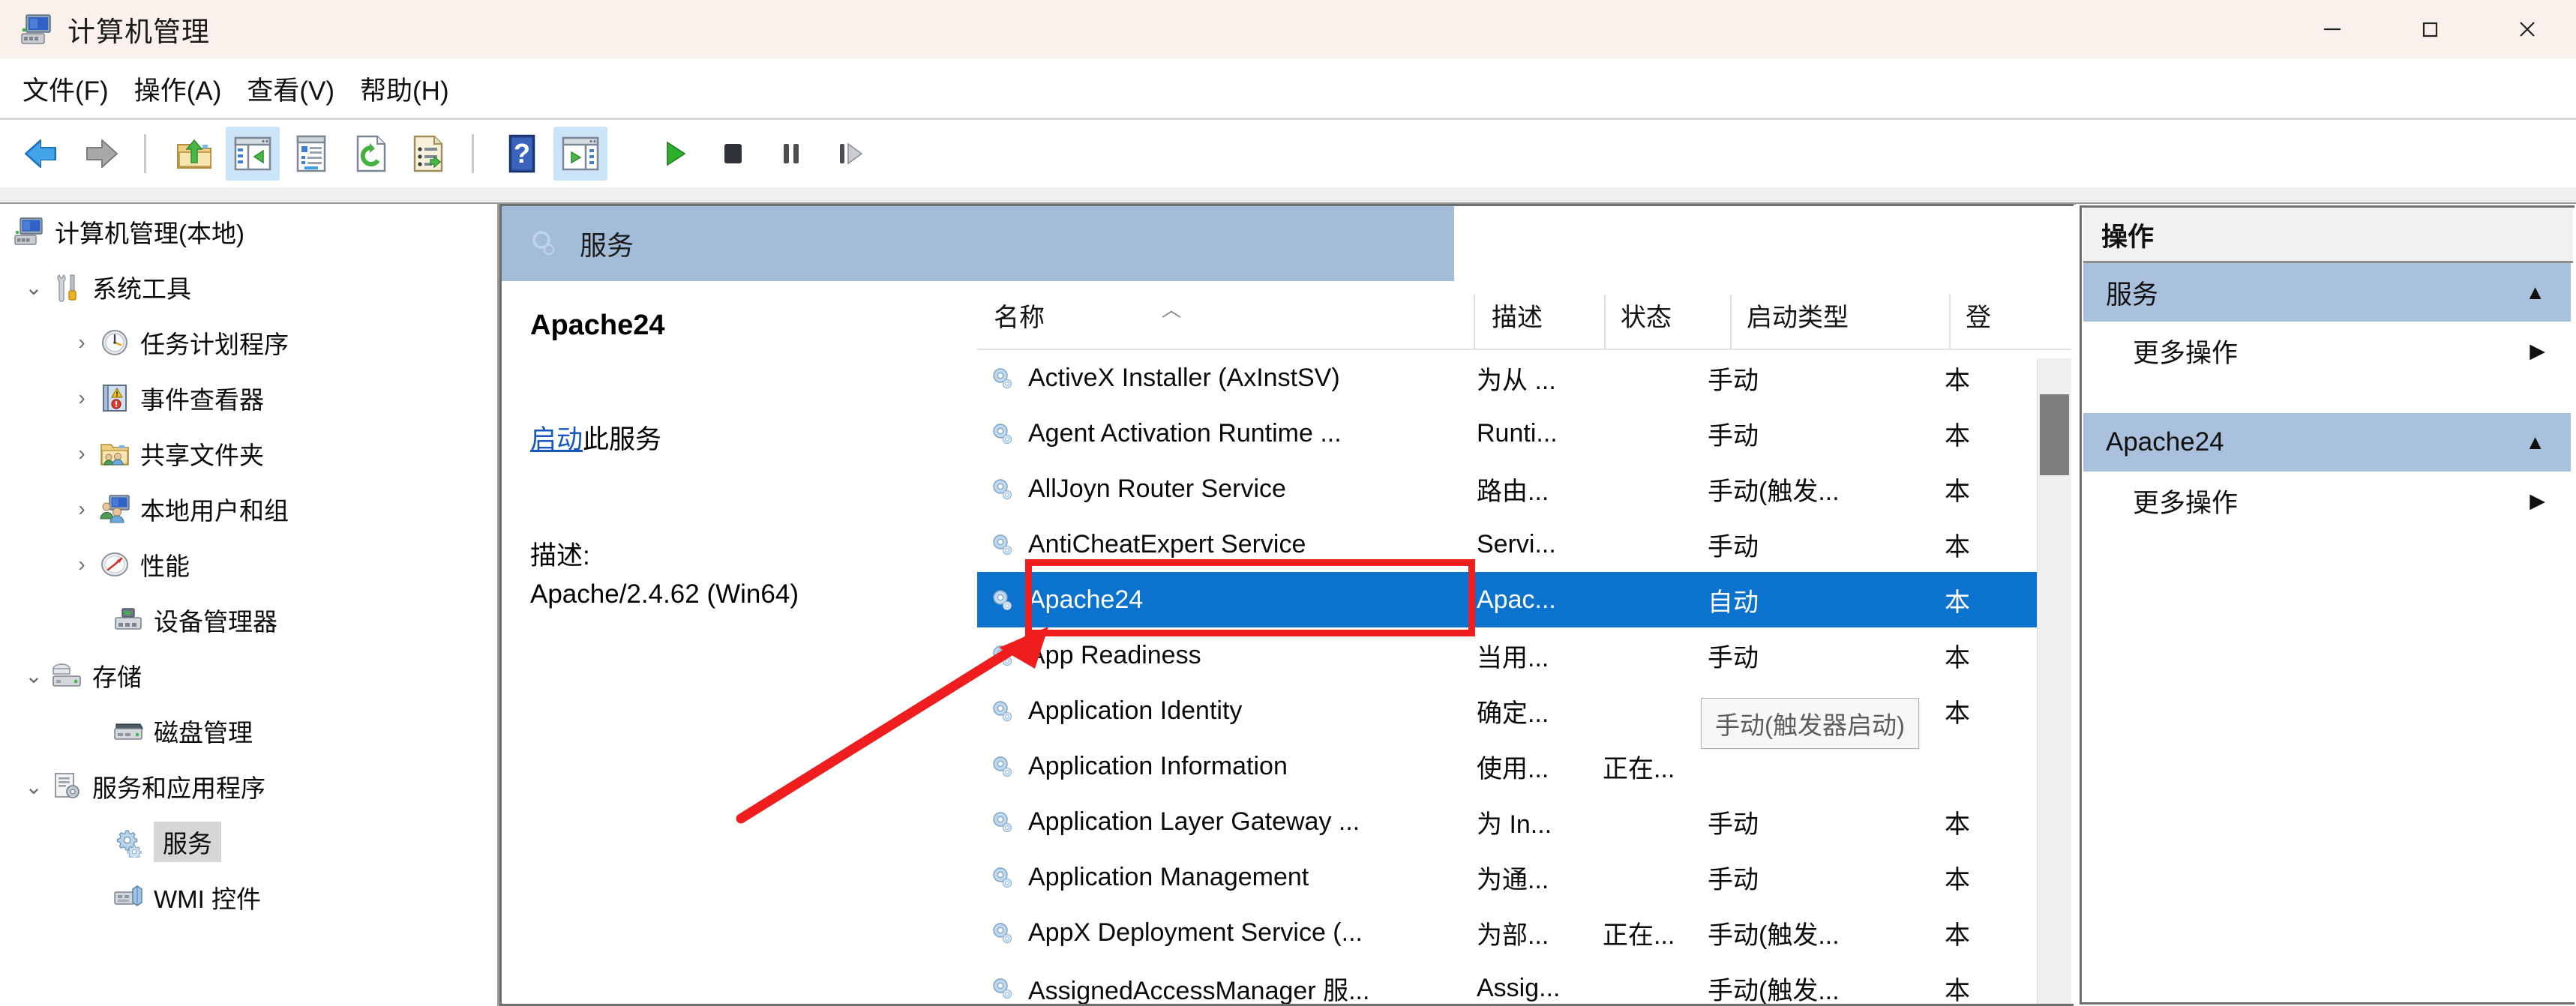 The height and width of the screenshot is (1006, 2576). Describe the element at coordinates (2333, 29) in the screenshot. I see `minimize-button` at that location.